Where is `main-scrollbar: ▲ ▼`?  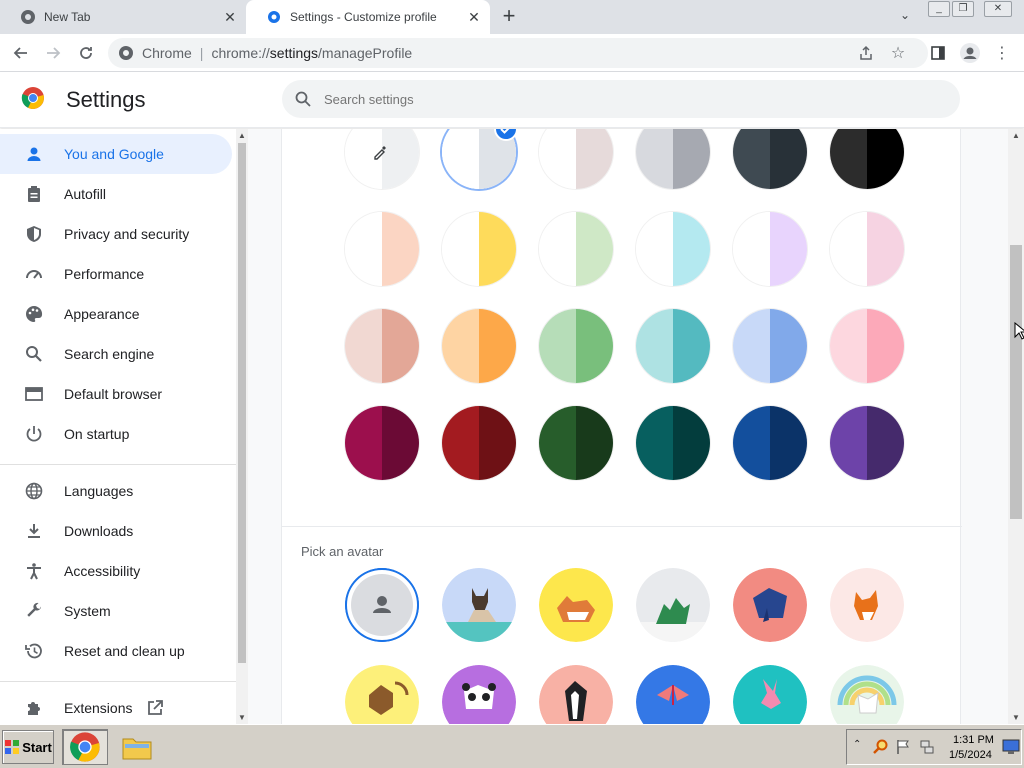
main-scrollbar: ▲ ▼ is located at coordinates (1016, 426).